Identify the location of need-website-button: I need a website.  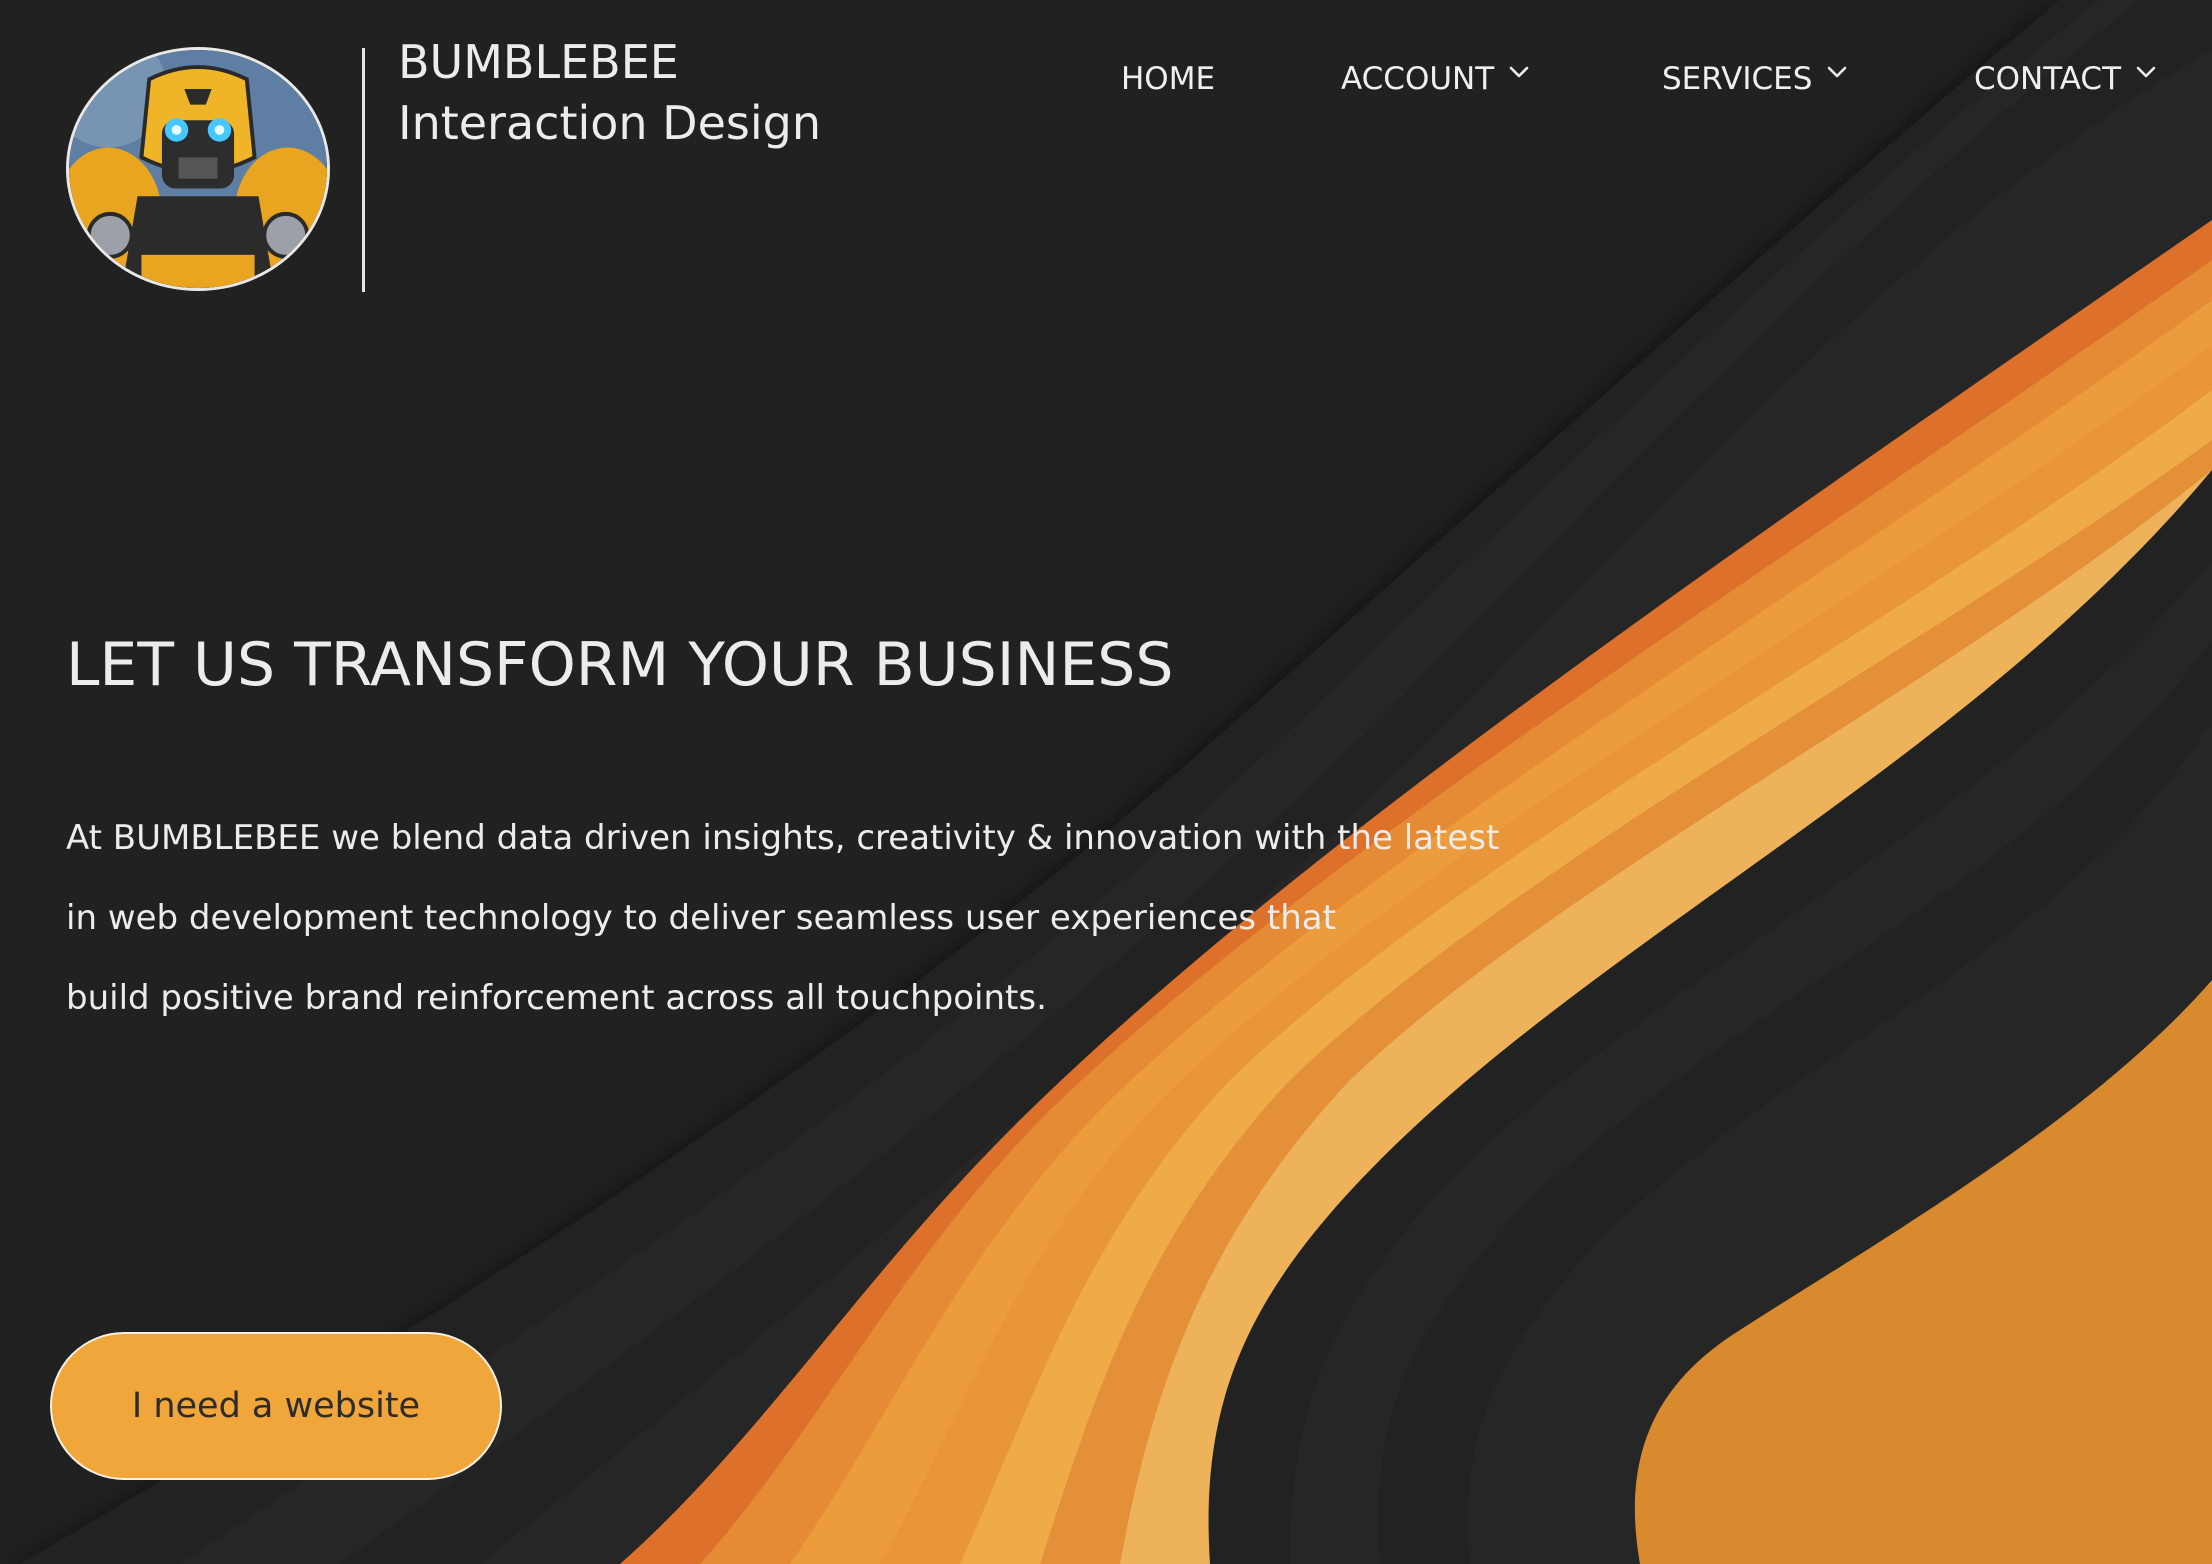
(276, 1406).